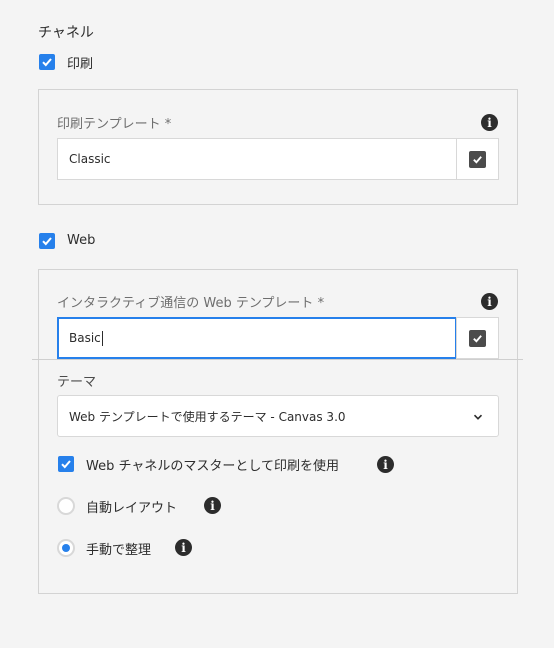  Describe the element at coordinates (81, 240) in the screenshot. I see `web-checkbox-label: Web` at that location.